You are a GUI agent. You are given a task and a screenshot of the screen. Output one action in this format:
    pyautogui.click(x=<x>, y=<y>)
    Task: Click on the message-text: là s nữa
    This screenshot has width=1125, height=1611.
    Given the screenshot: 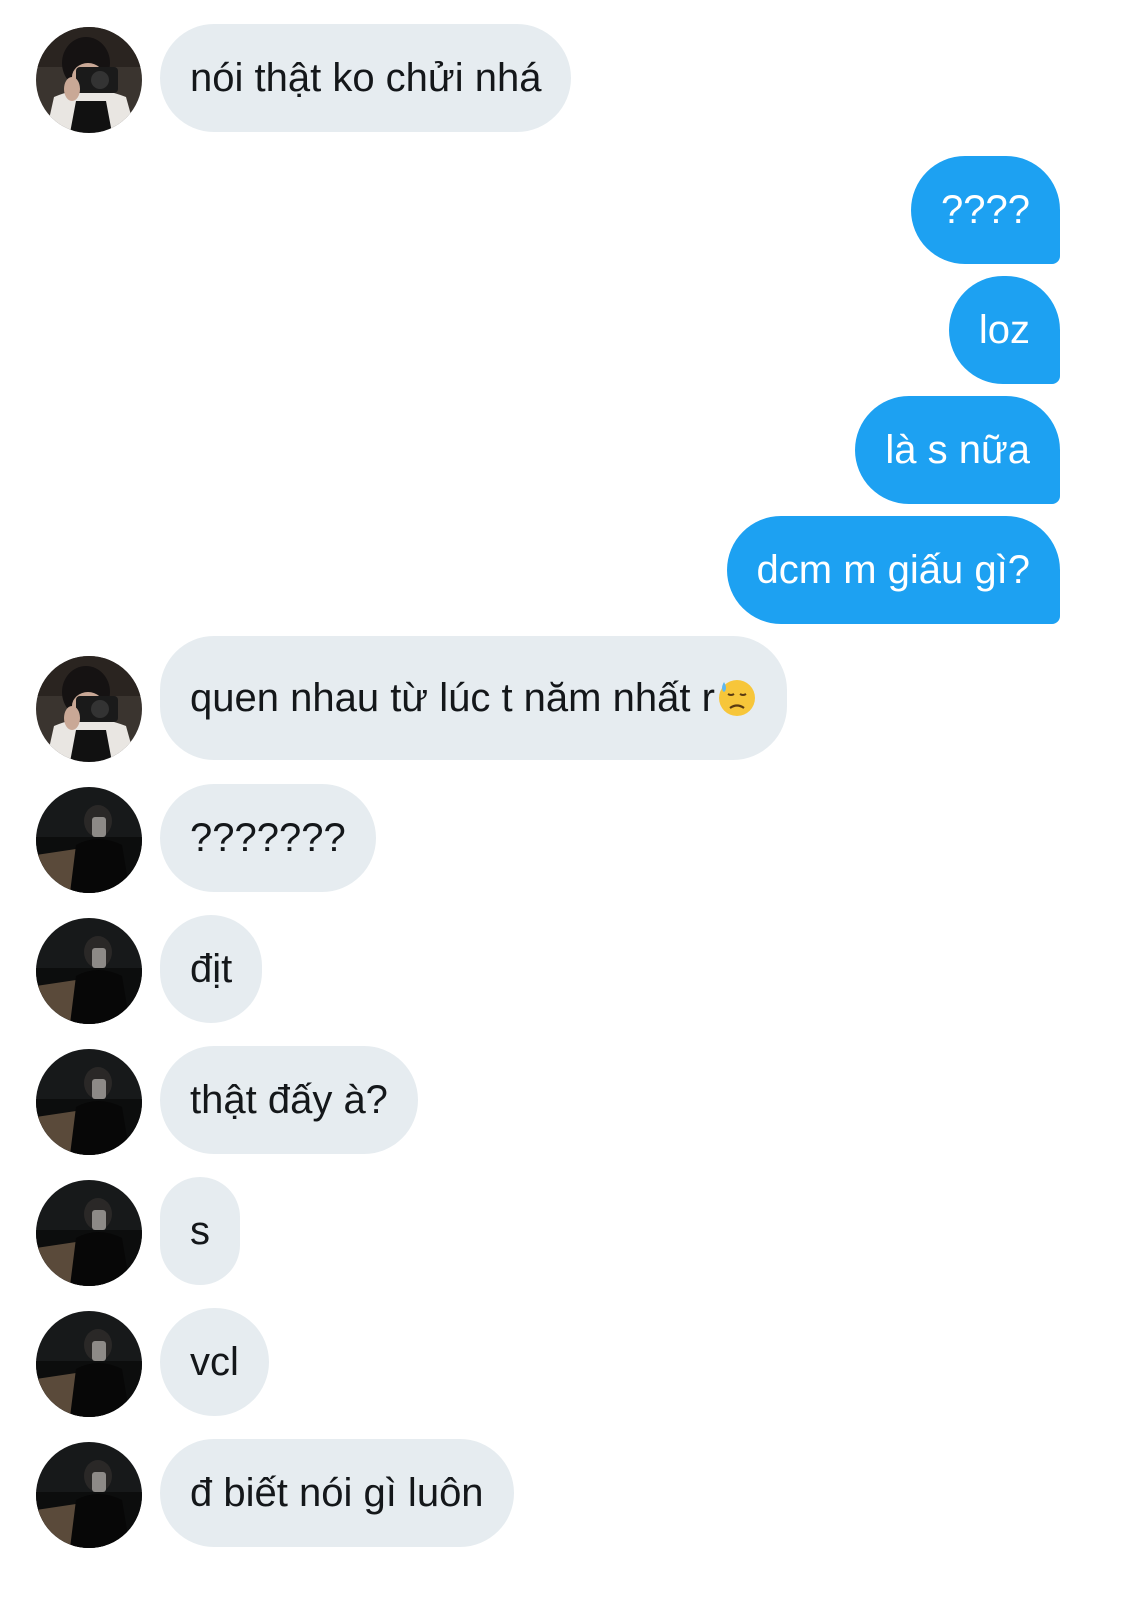 What is the action you would take?
    pyautogui.click(x=957, y=450)
    